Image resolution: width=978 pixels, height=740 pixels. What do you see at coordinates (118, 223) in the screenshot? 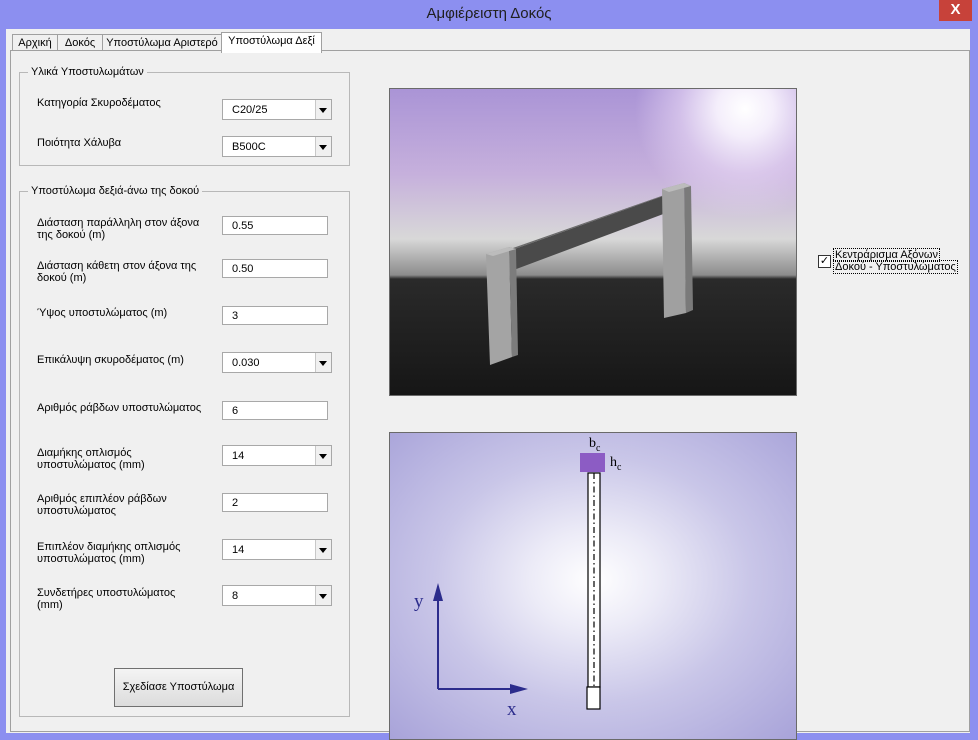
I see `dim-parallel-label-line1: Διάσταση παράλληλη στον άξονα` at bounding box center [118, 223].